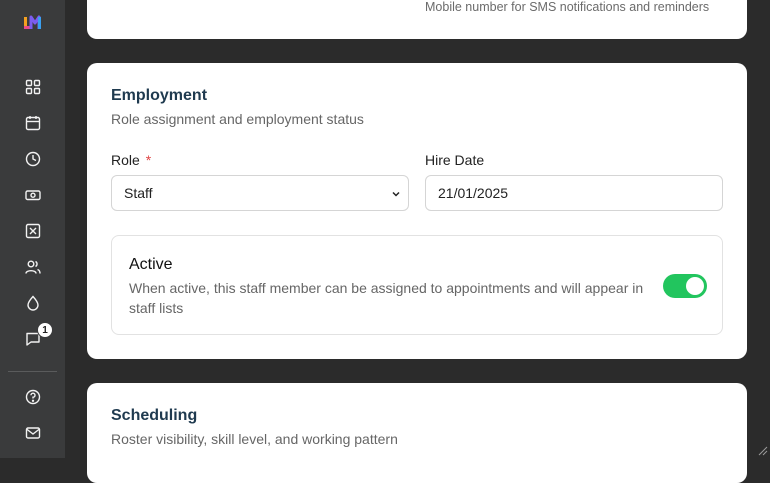 The height and width of the screenshot is (483, 770). I want to click on clock-icon, so click(33, 159).